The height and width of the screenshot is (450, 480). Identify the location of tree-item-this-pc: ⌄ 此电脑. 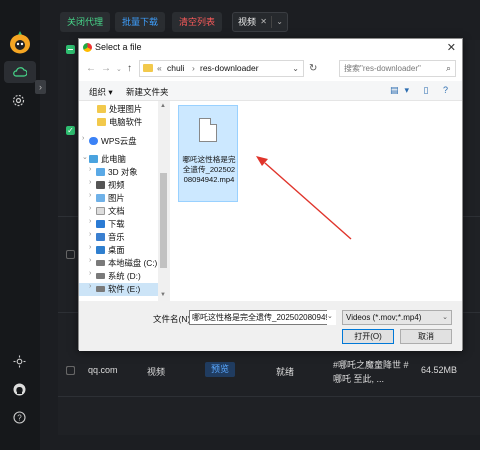
(118, 159).